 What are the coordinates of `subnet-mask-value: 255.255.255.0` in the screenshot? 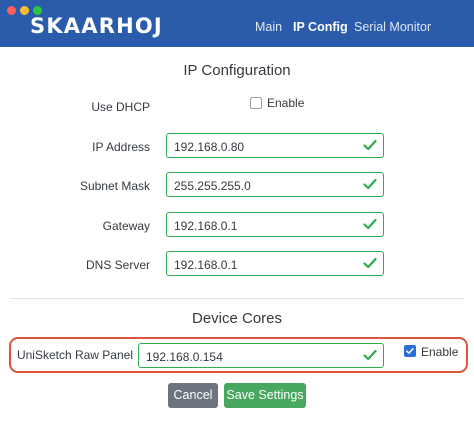 It's located at (212, 186).